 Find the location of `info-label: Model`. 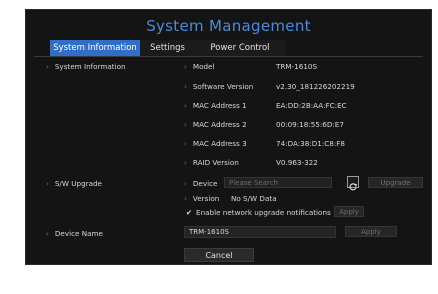

info-label: Model is located at coordinates (203, 66).